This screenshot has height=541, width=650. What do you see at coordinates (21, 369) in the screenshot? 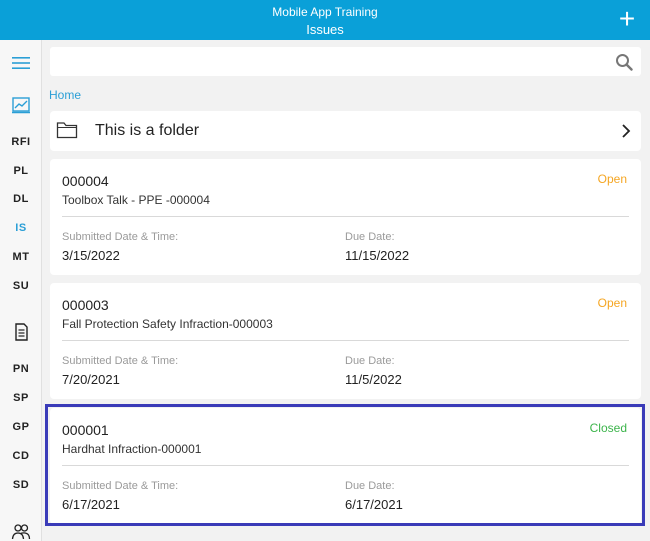
I see `sidebar-item-pn: PN` at bounding box center [21, 369].